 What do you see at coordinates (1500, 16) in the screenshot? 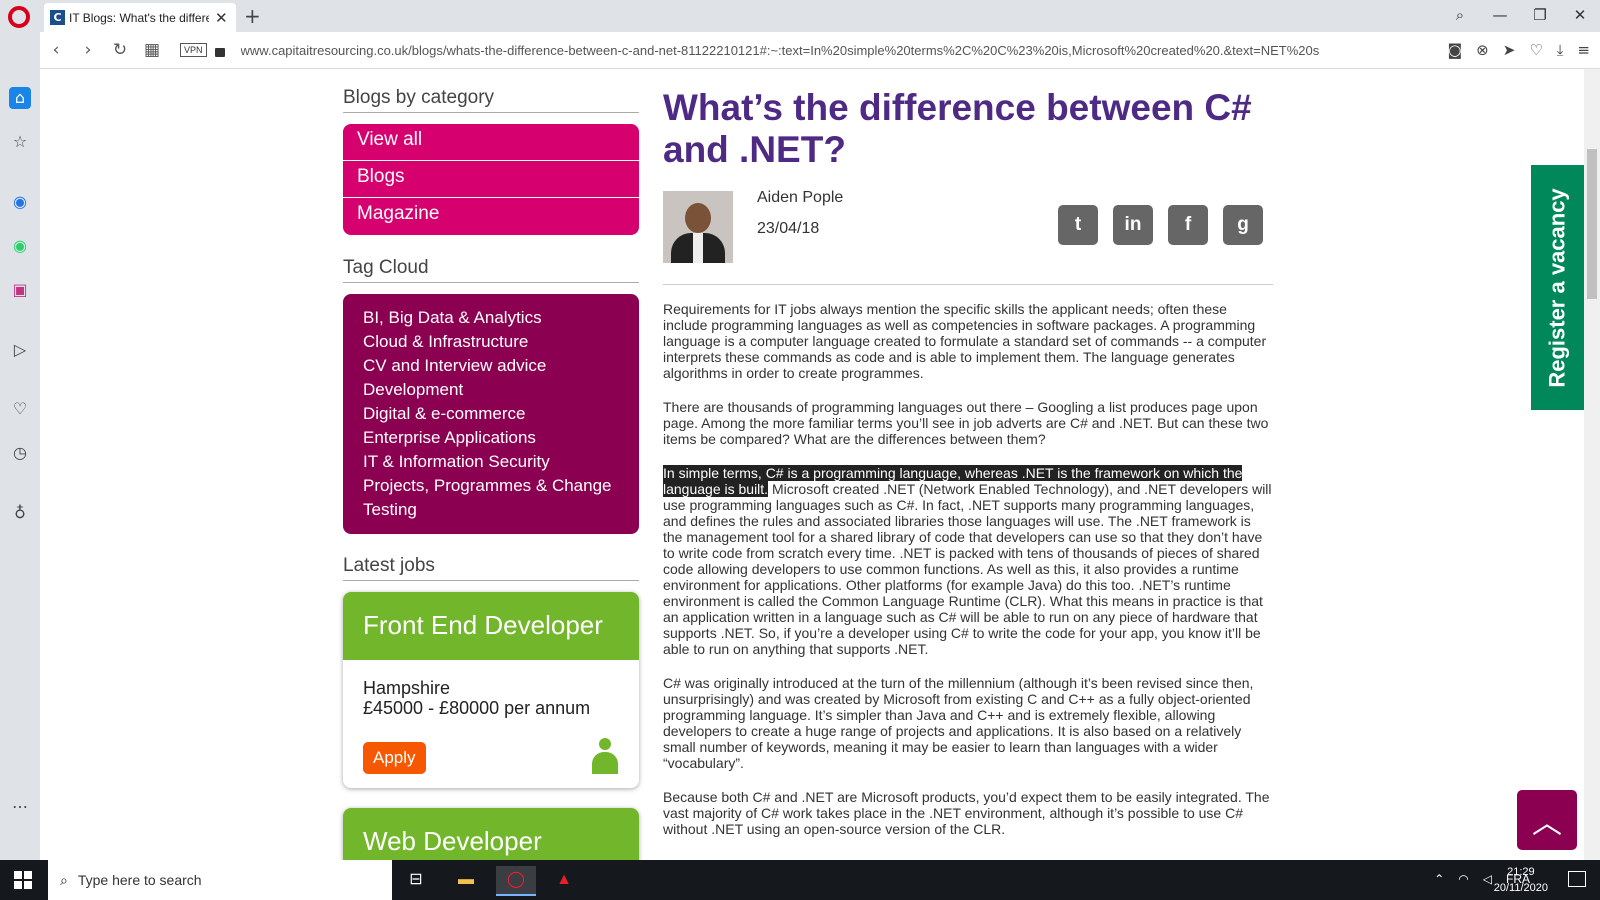
I see `minimize-icon: —` at bounding box center [1500, 16].